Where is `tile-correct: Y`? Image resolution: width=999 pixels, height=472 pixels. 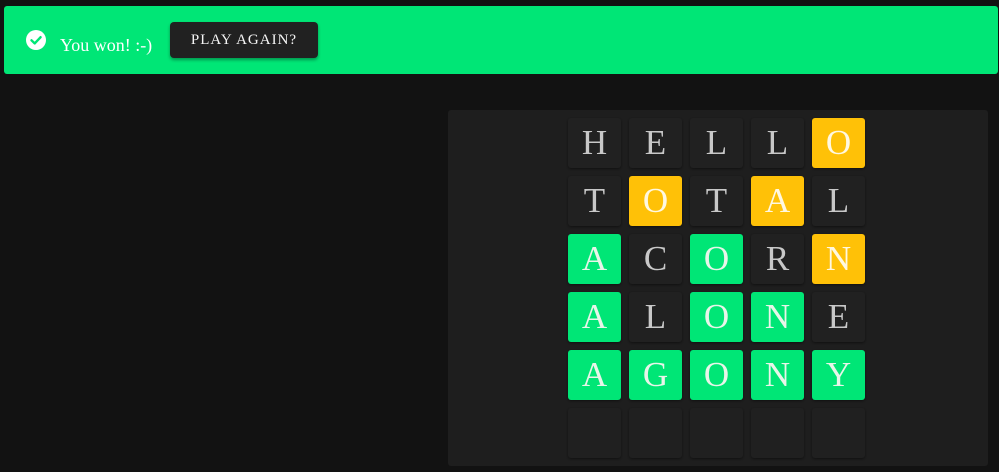
tile-correct: Y is located at coordinates (838, 375).